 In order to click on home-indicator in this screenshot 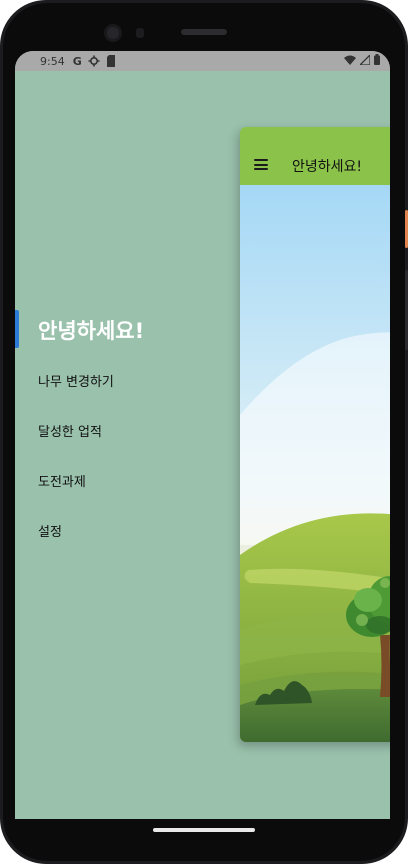, I will do `click(204, 830)`.